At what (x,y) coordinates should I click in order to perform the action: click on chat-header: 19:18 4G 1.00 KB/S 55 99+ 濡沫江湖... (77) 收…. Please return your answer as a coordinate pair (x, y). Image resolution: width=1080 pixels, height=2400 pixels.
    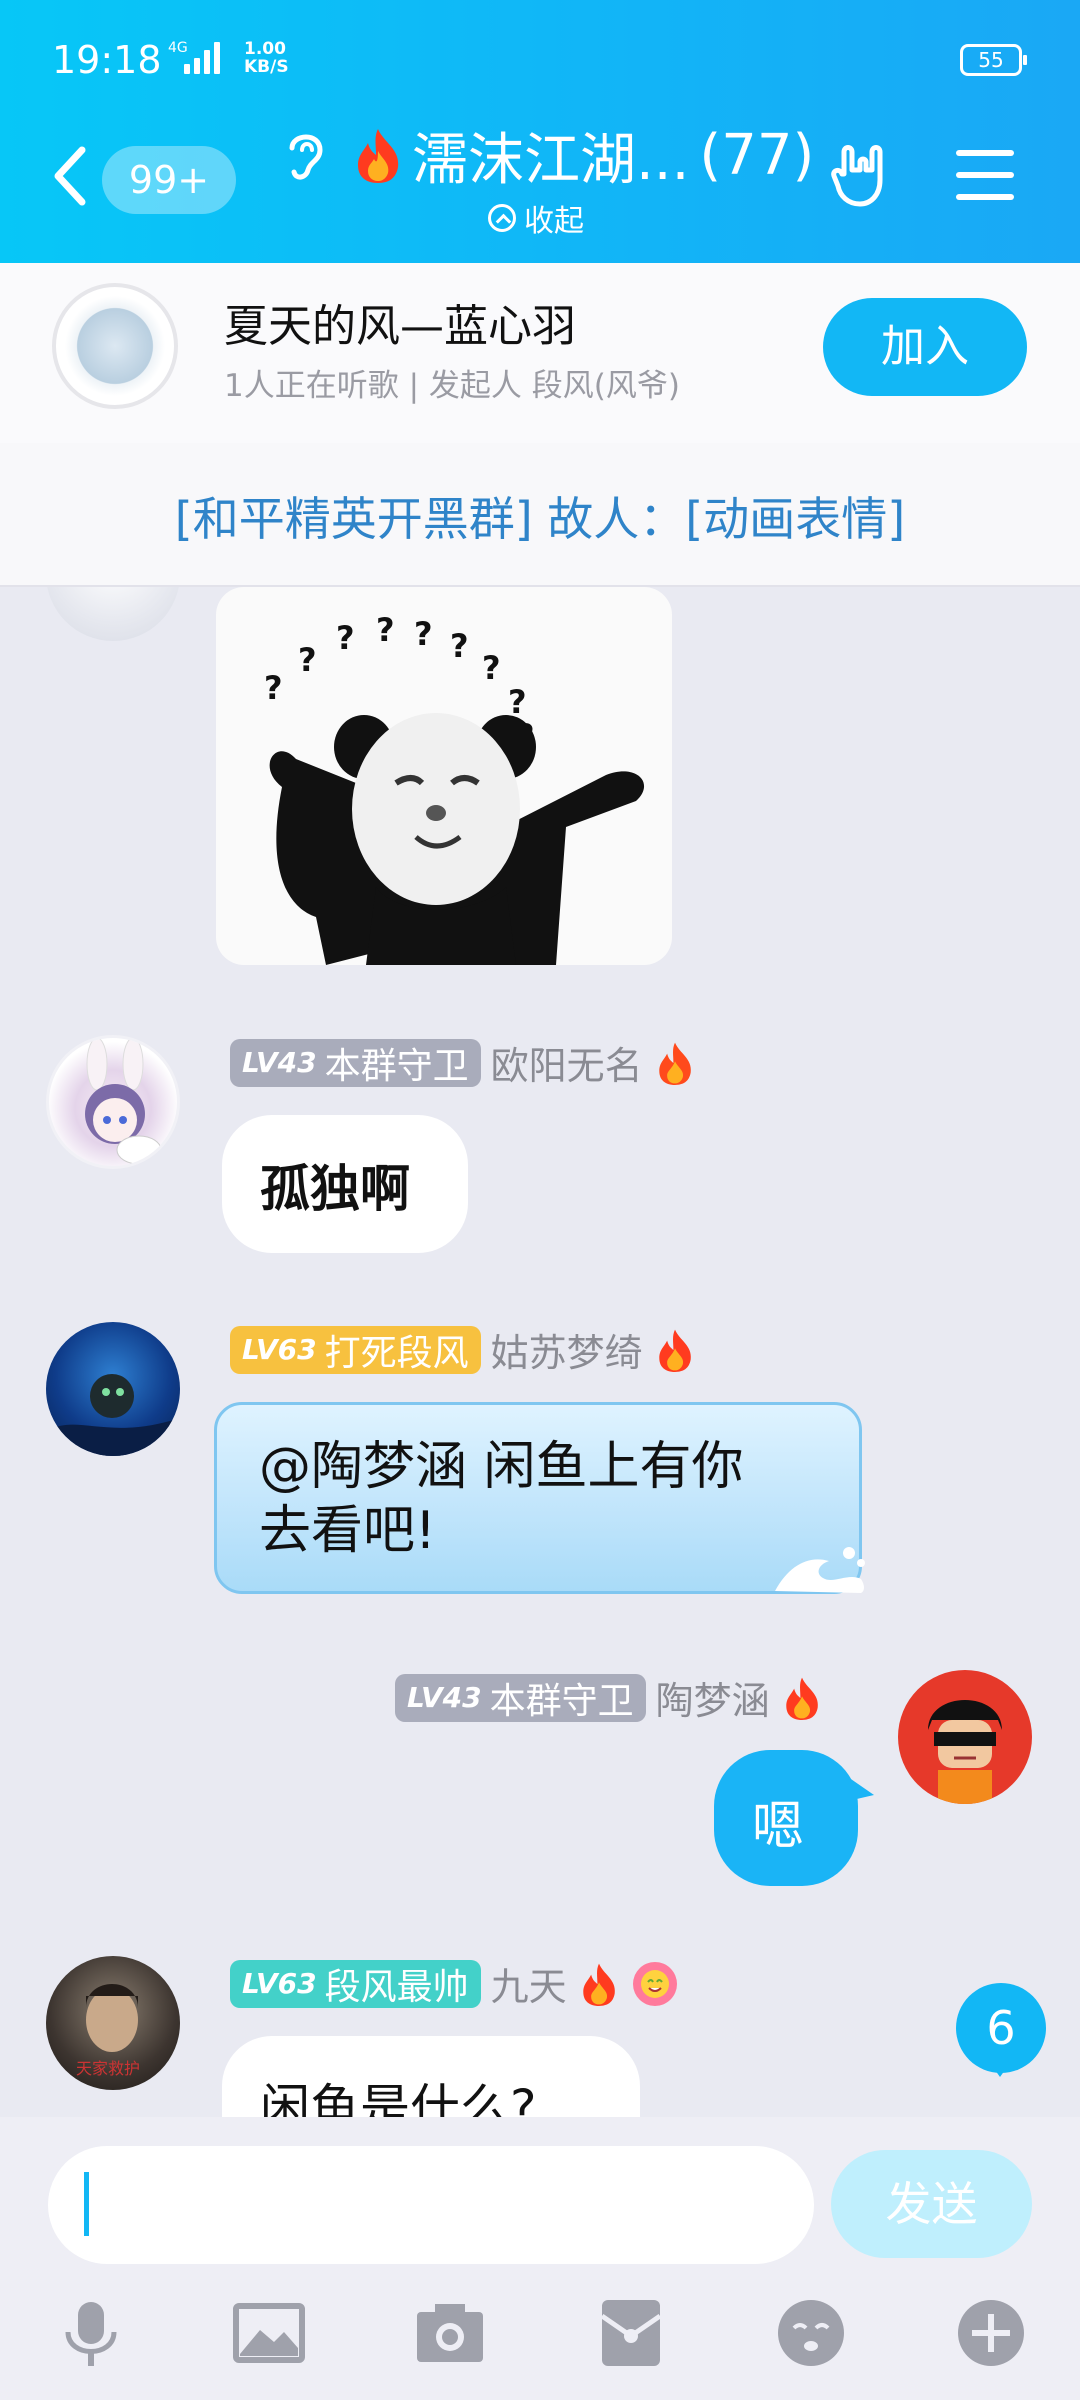
    Looking at the image, I should click on (540, 131).